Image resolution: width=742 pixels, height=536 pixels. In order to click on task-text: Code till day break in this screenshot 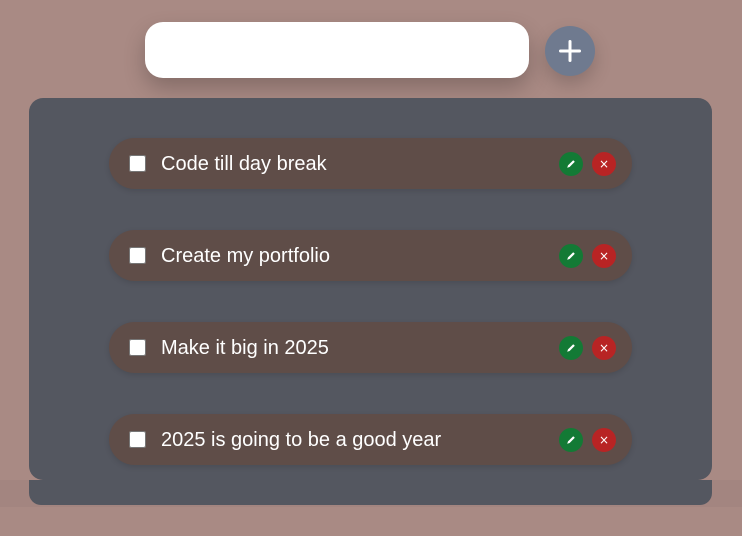, I will do `click(244, 164)`.